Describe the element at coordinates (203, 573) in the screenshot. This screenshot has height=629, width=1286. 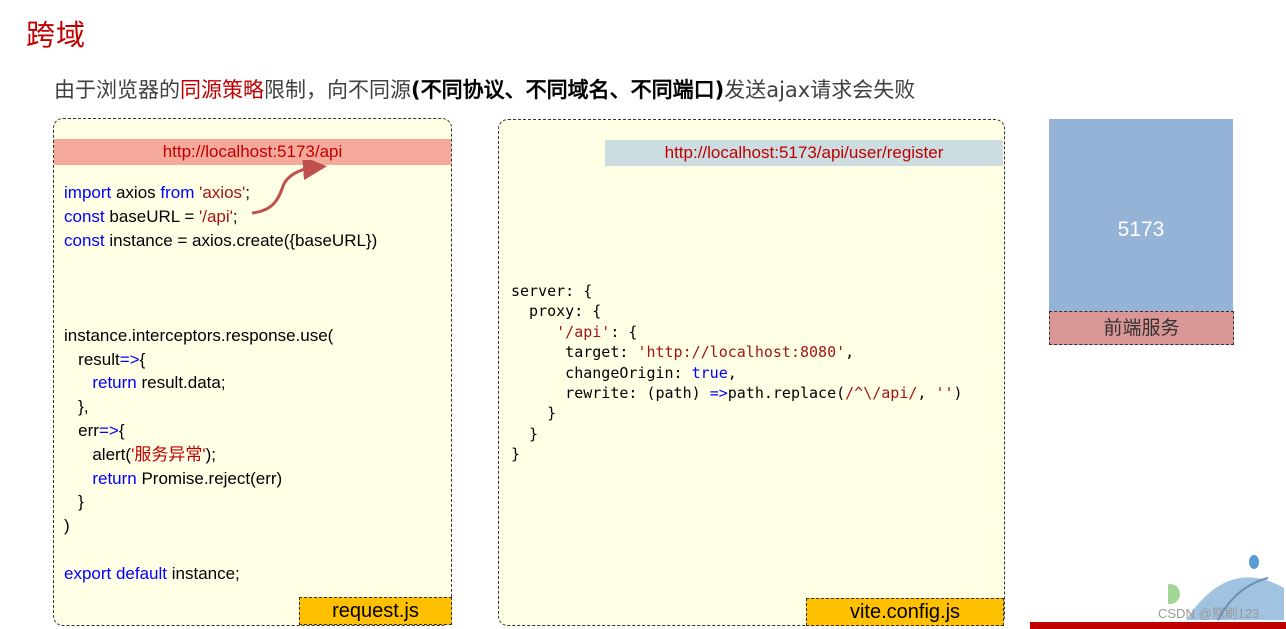
I see `code-text: instance;` at that location.